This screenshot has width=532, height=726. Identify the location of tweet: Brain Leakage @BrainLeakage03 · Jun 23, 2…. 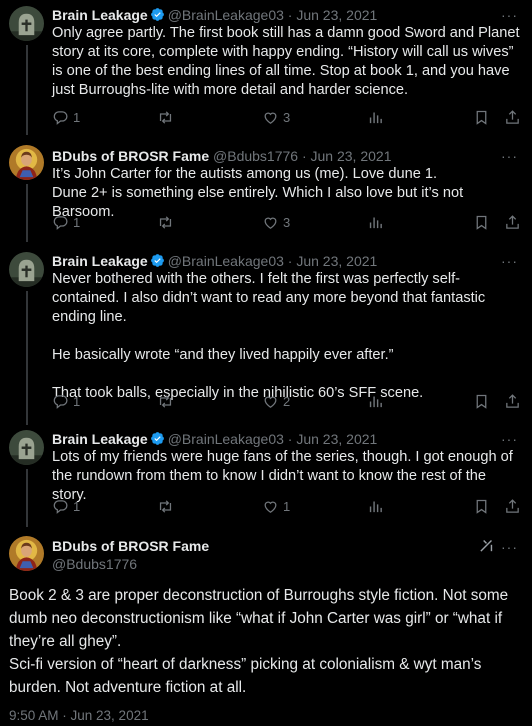
(266, 476).